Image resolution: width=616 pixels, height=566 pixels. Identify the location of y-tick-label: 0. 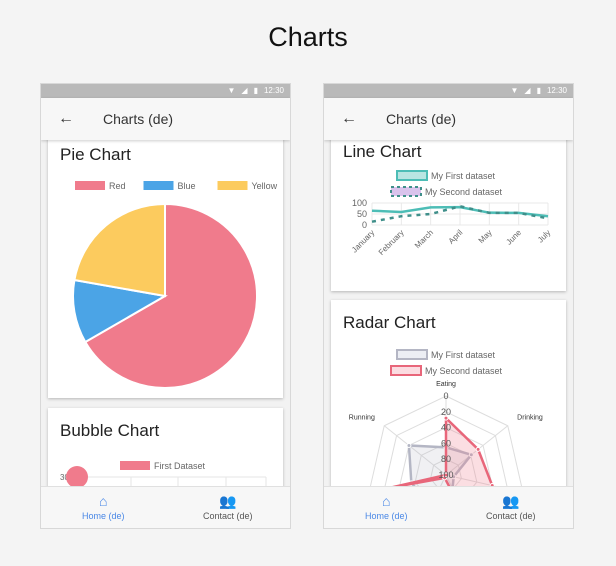
(364, 225).